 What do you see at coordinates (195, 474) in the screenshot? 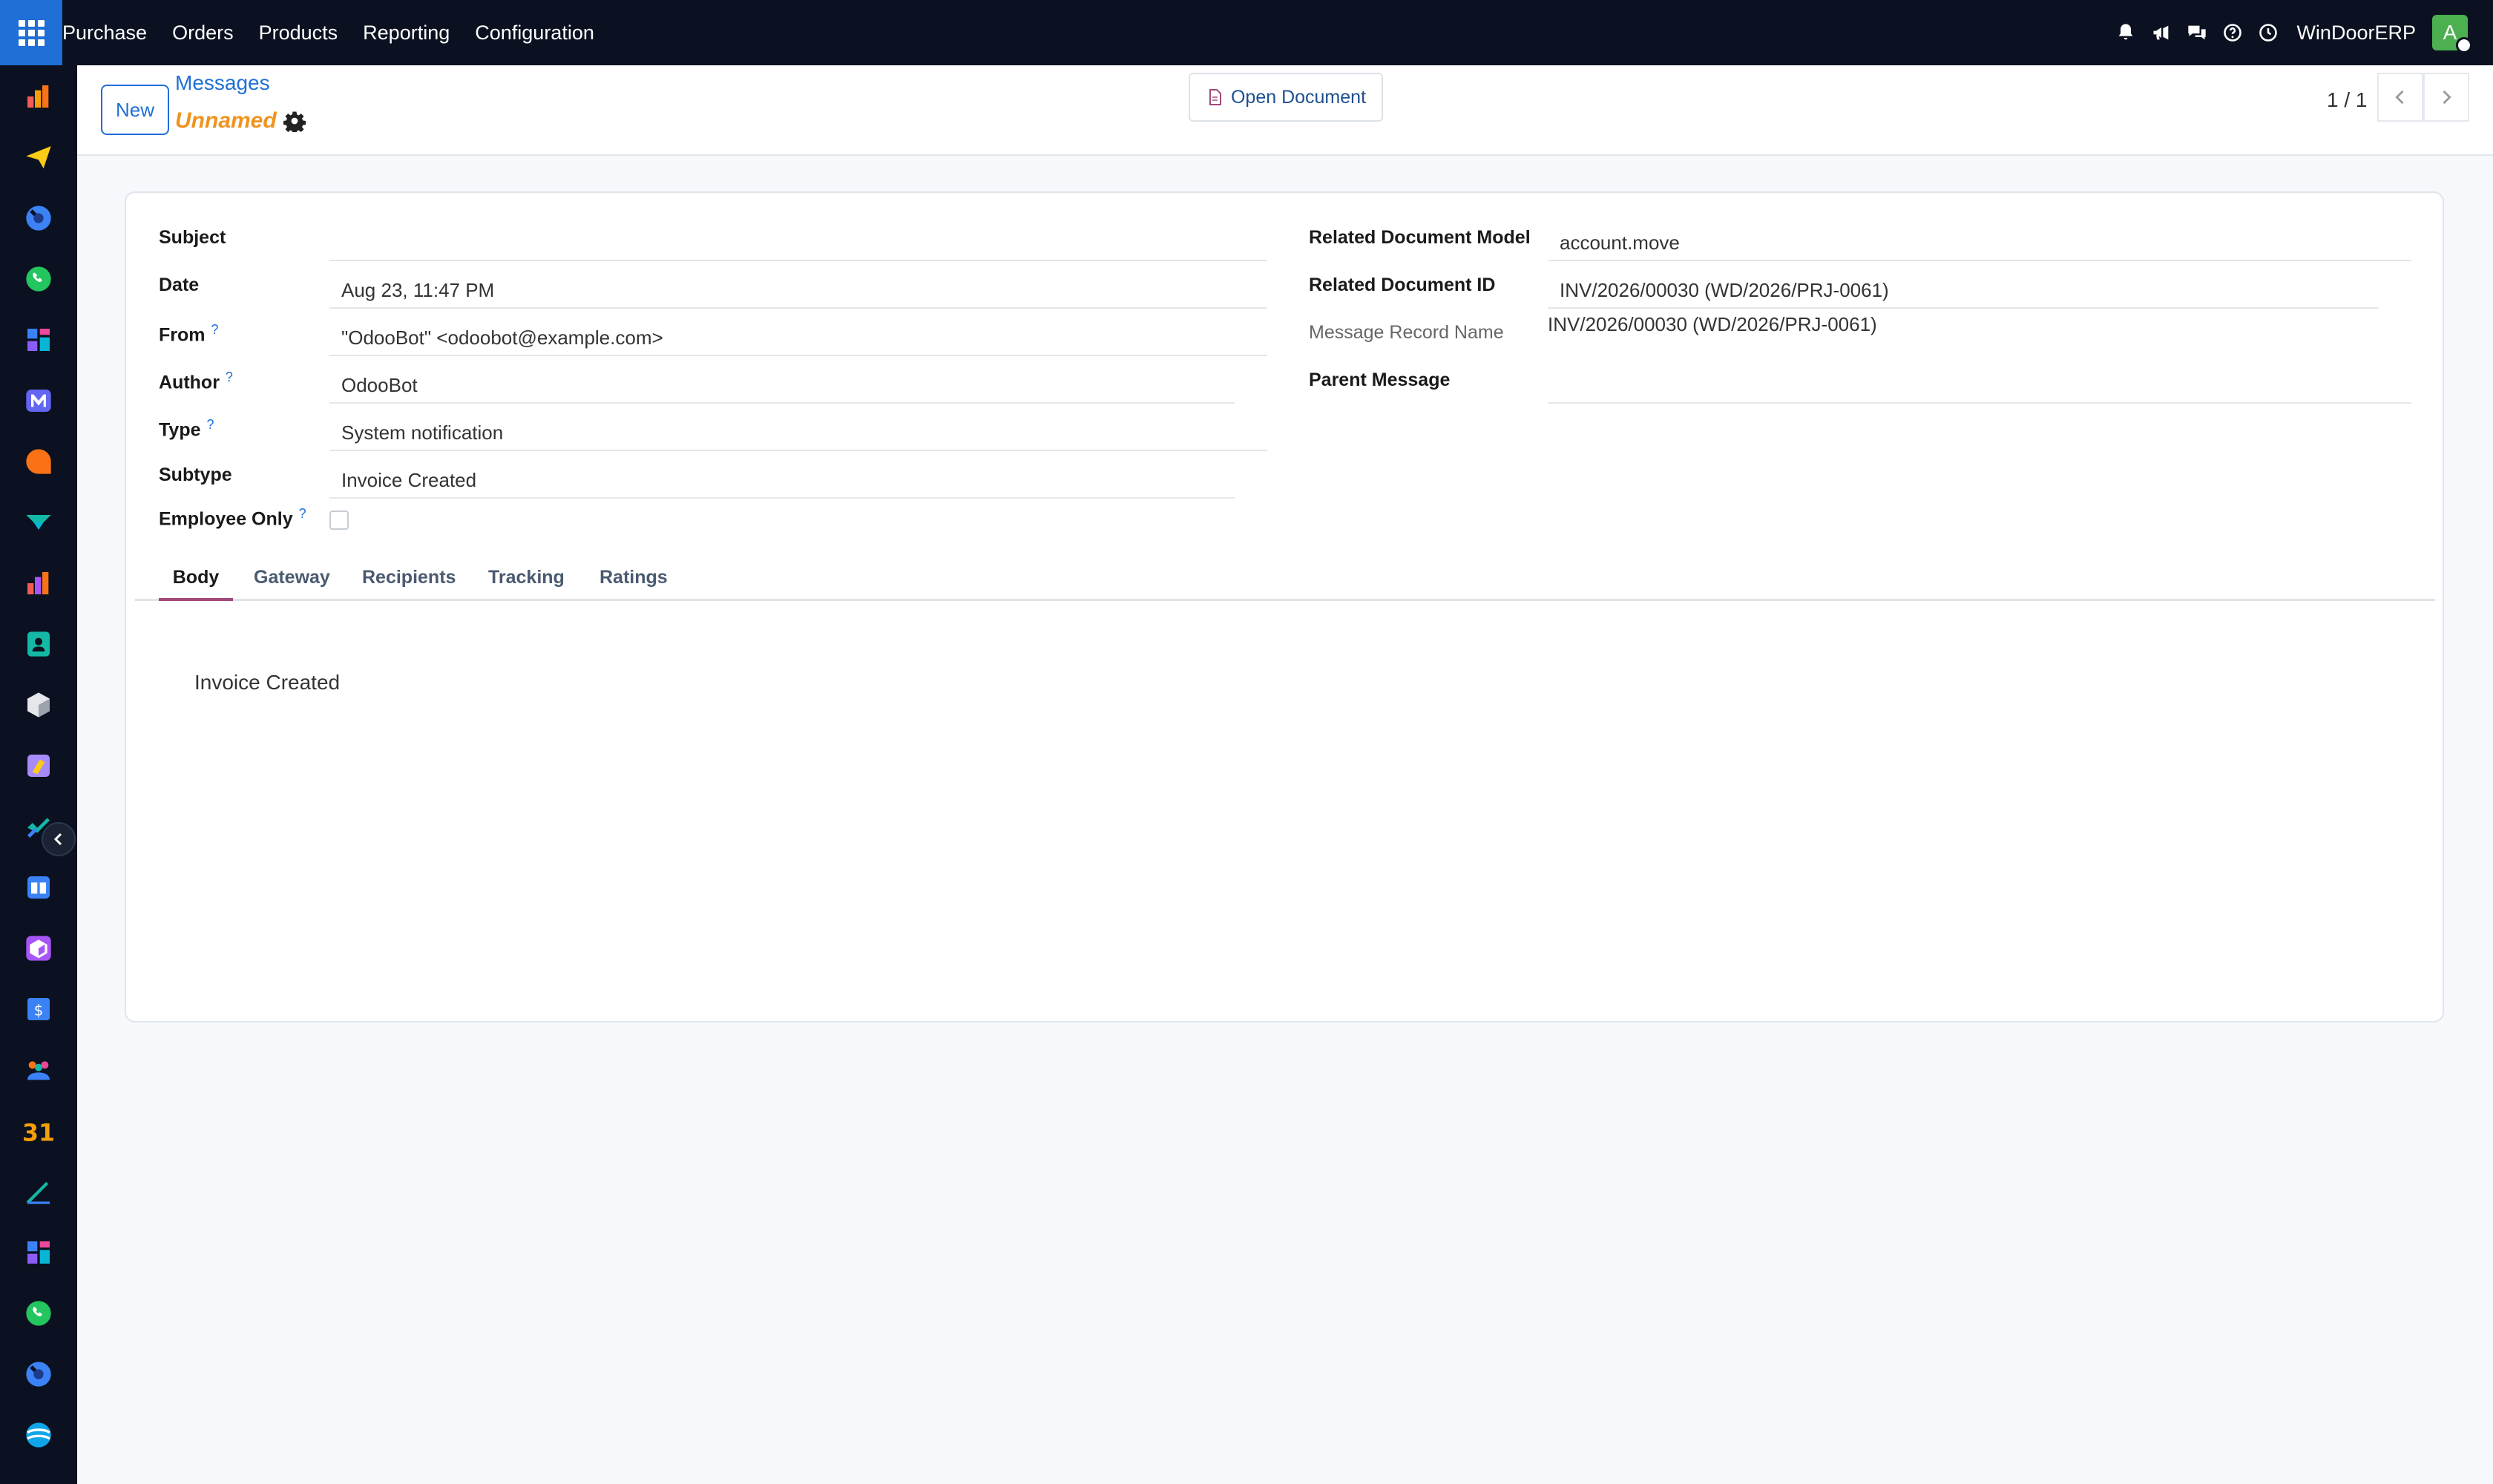
I see `subtype-label: Subtype` at bounding box center [195, 474].